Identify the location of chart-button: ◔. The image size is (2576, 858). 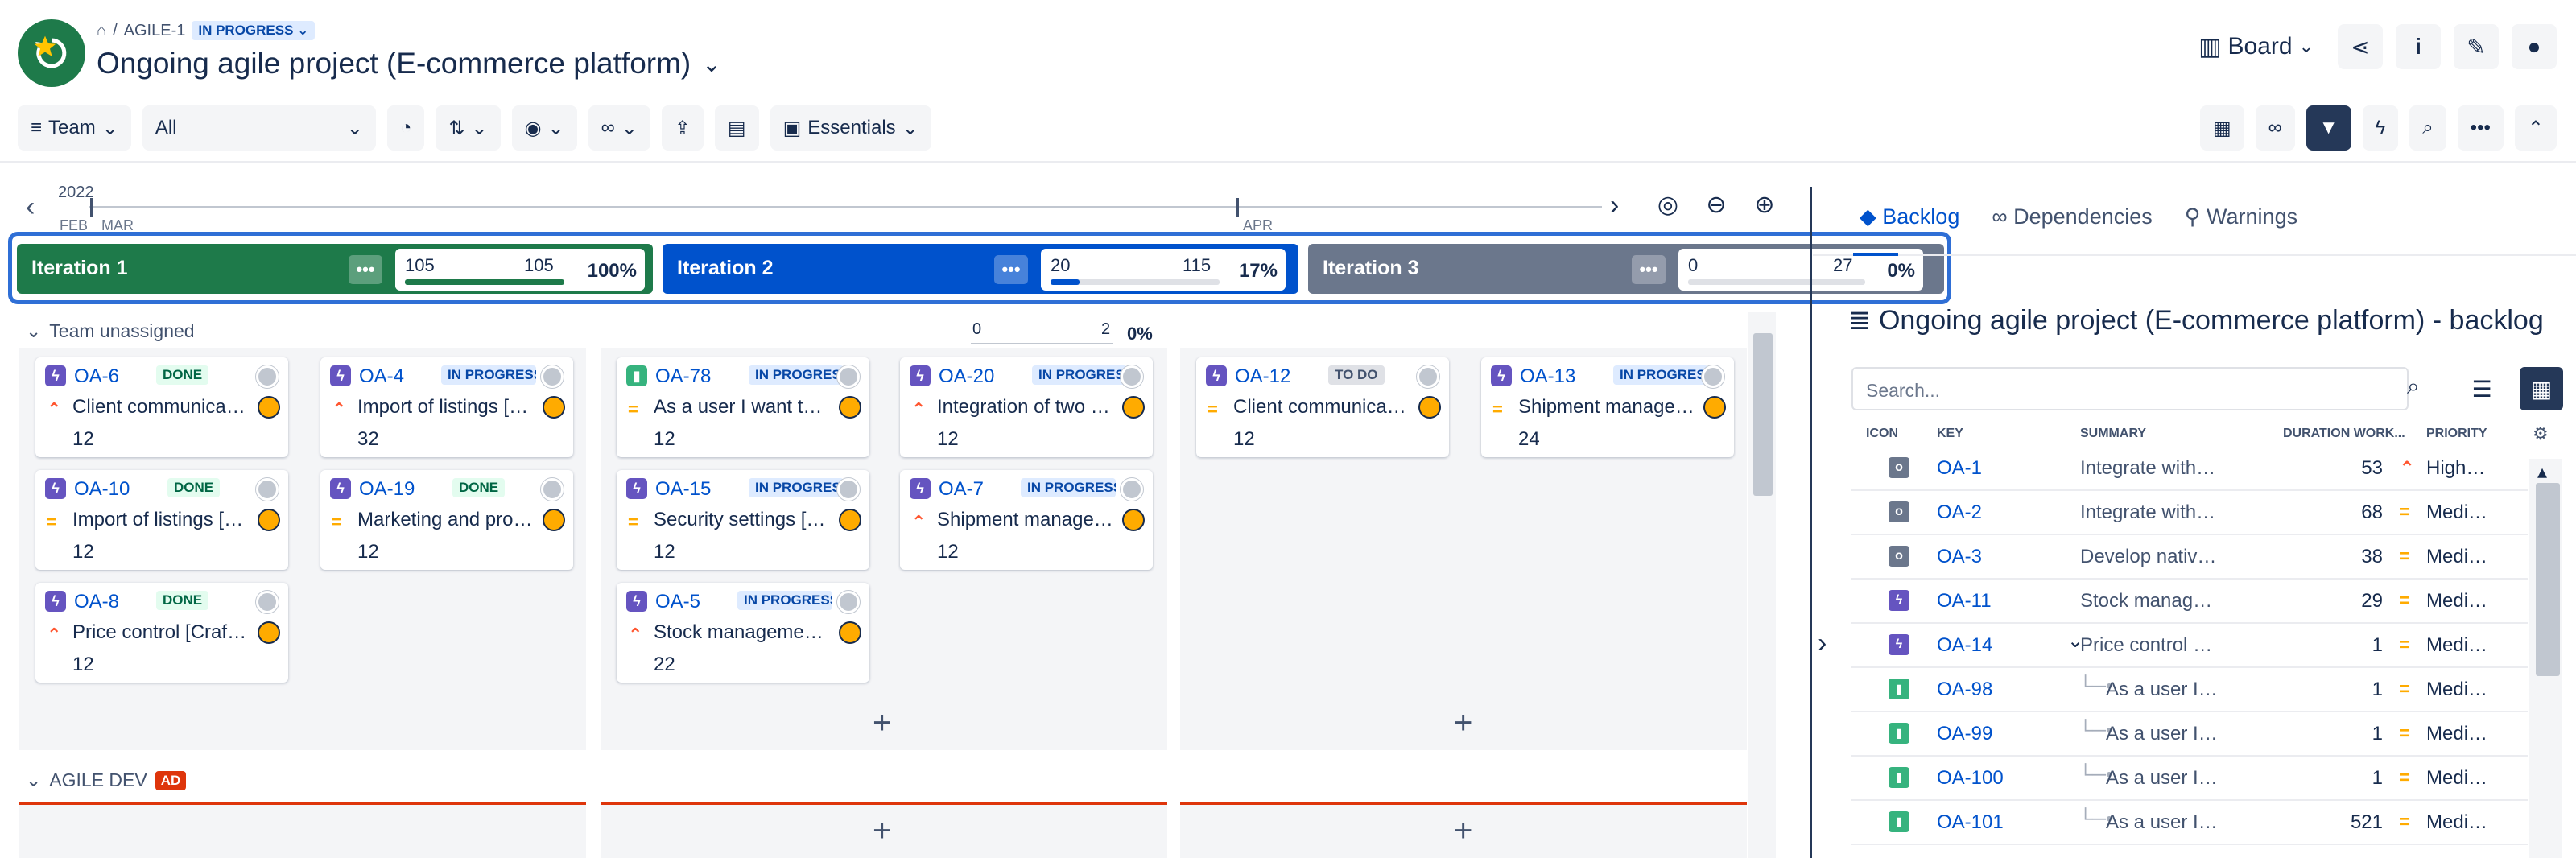
(405, 128).